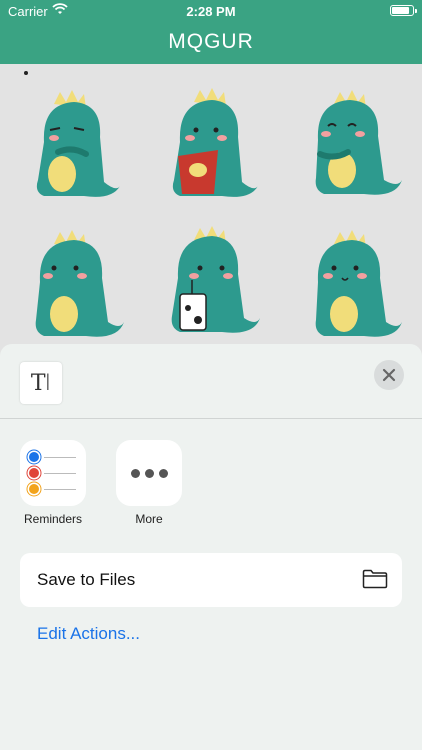  What do you see at coordinates (210, 142) in the screenshot?
I see `sticker-dino-chips` at bounding box center [210, 142].